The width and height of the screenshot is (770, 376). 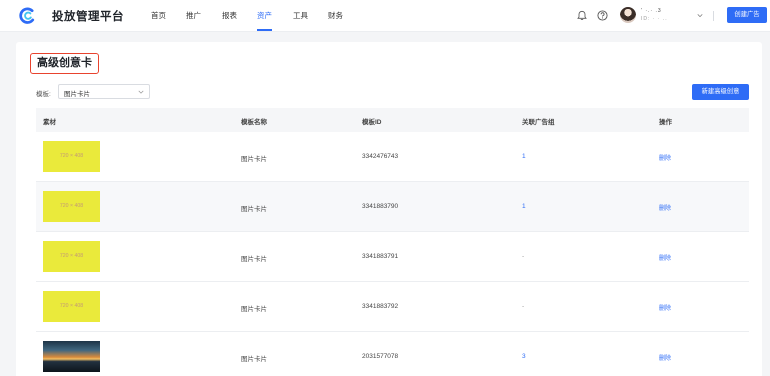 What do you see at coordinates (264, 16) in the screenshot?
I see `nav-item-assets: 资产` at bounding box center [264, 16].